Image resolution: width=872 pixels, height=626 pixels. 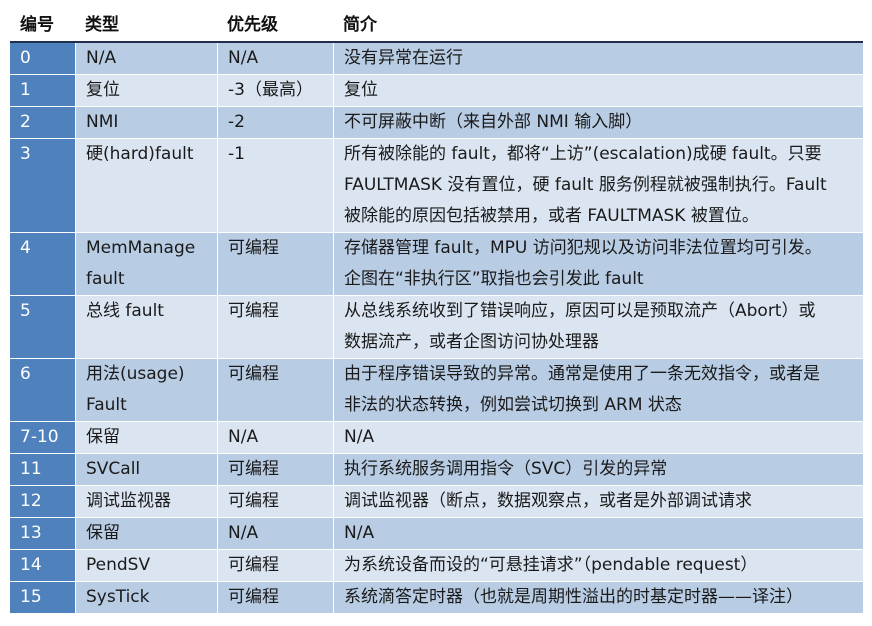 What do you see at coordinates (42, 26) in the screenshot?
I see `header-number: 编号` at bounding box center [42, 26].